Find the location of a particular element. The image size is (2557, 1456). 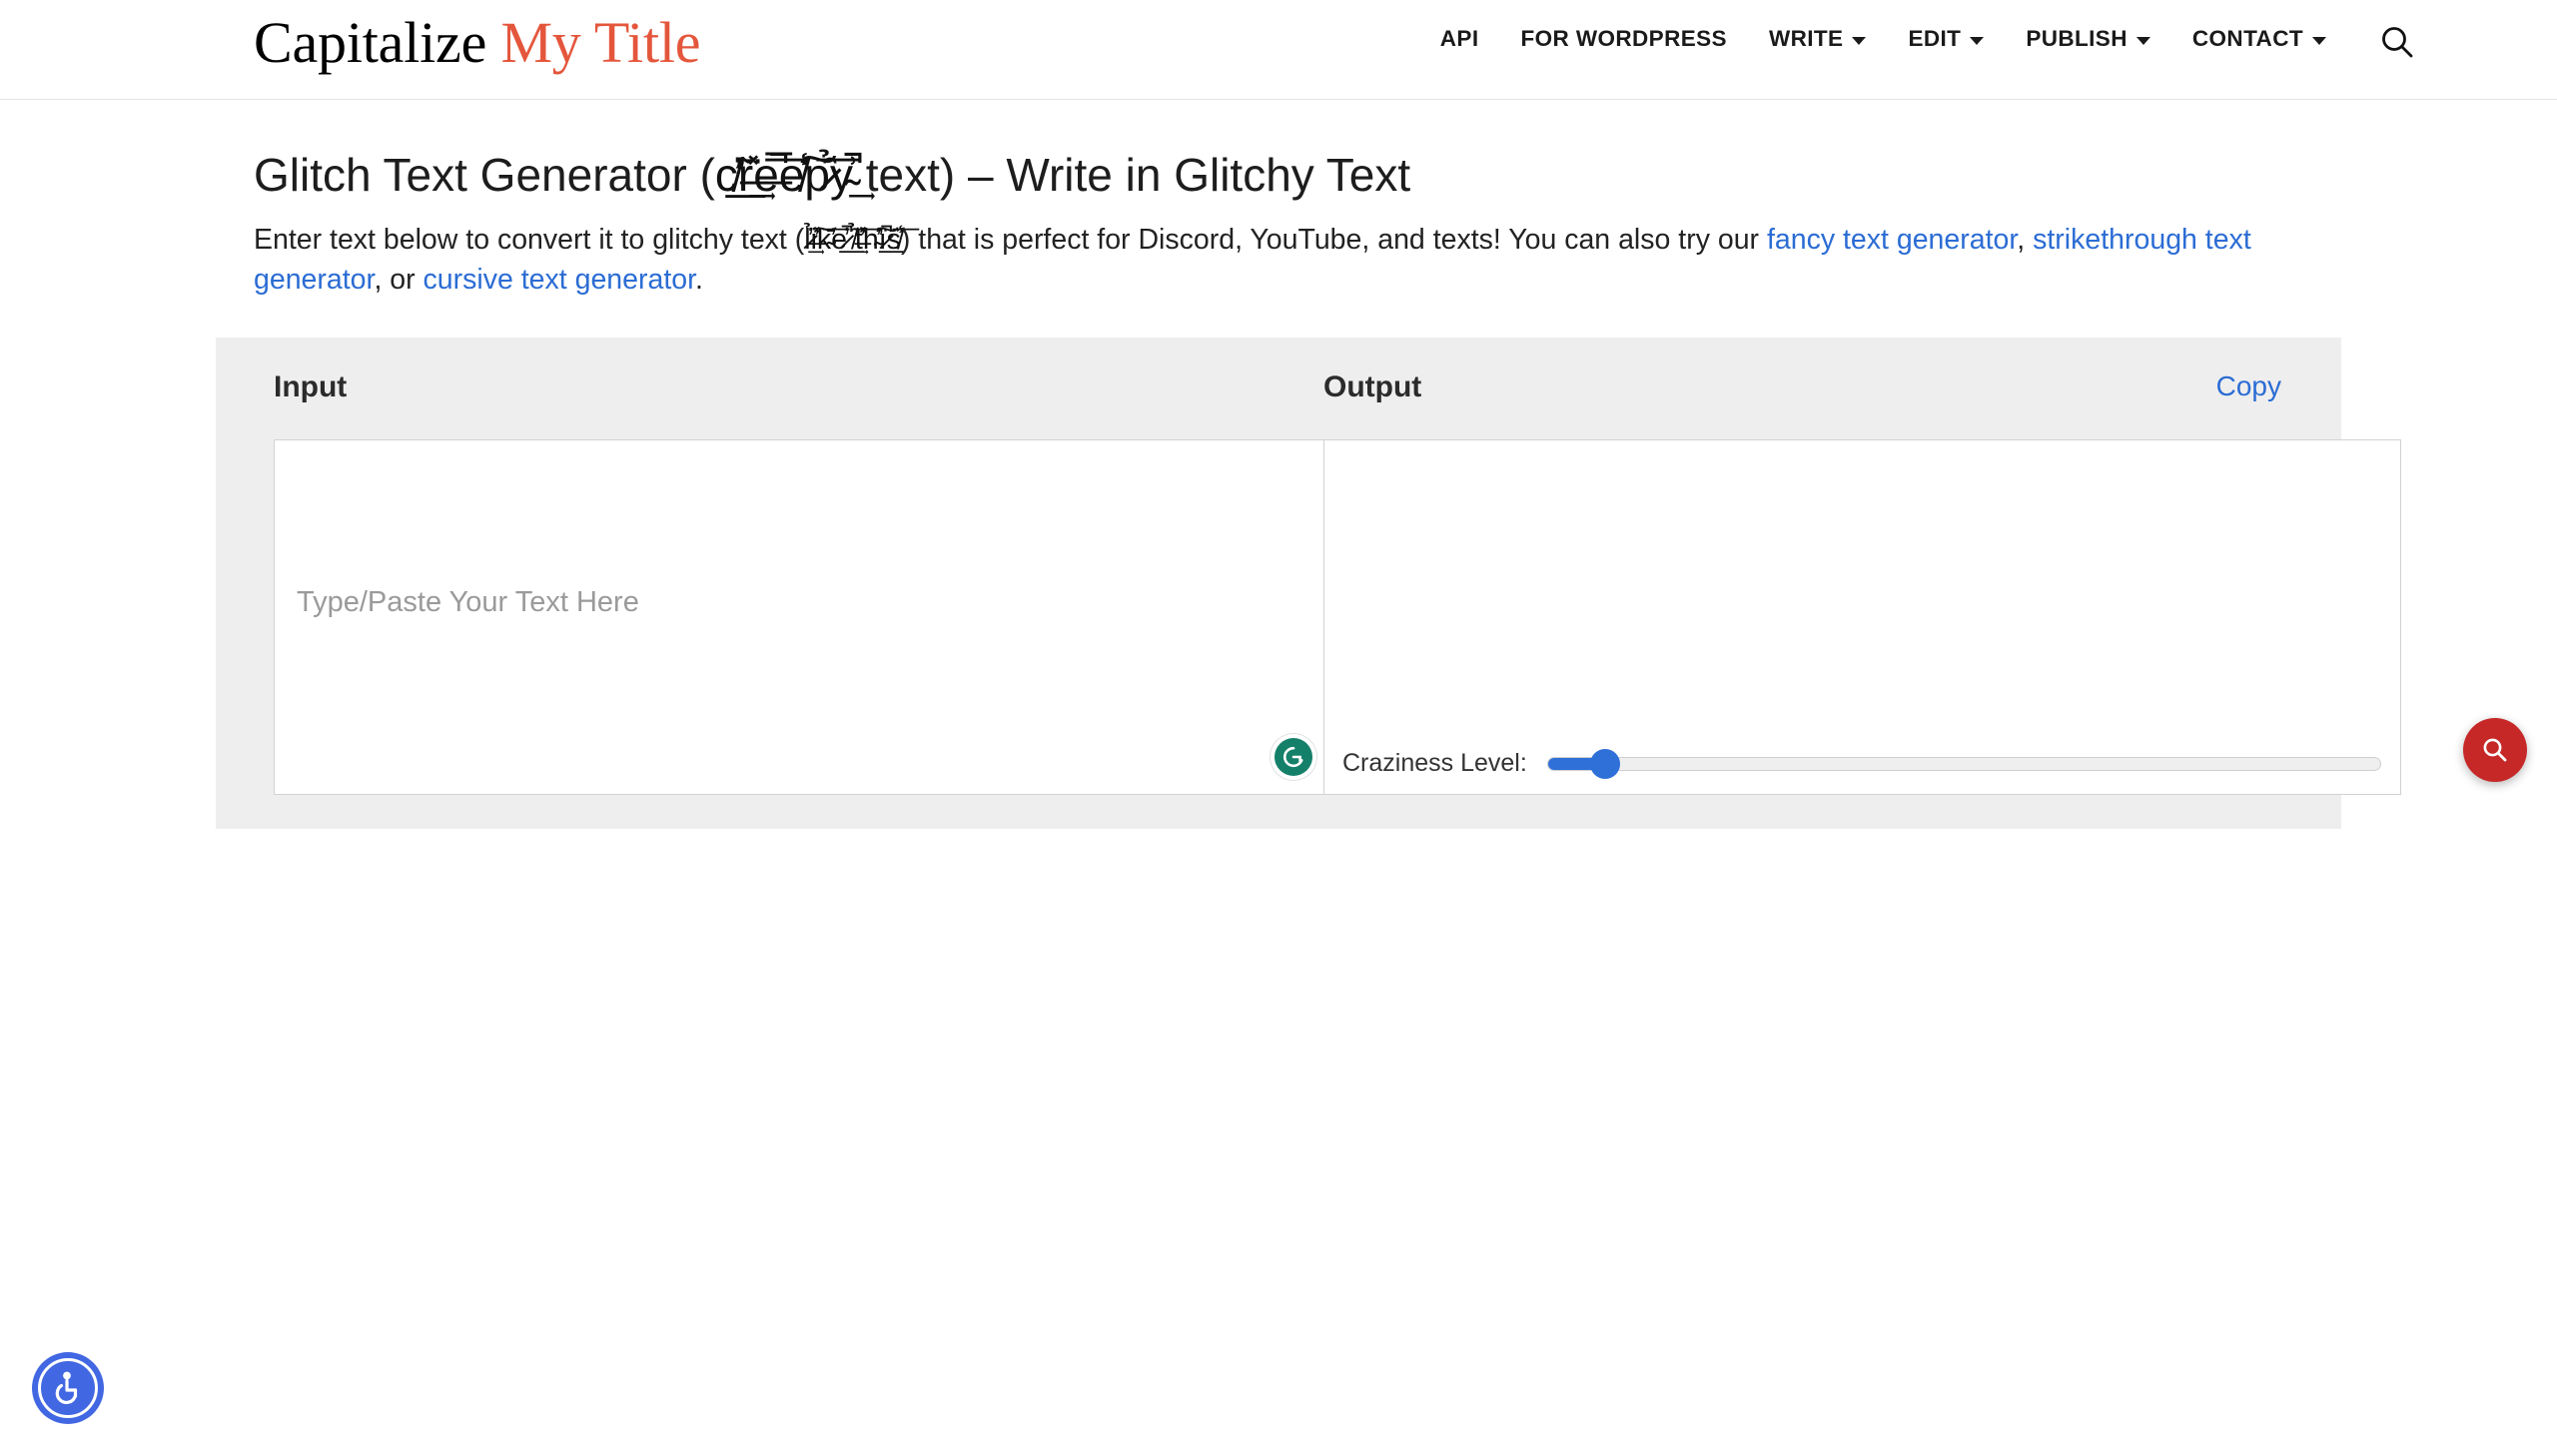

nav-item-contact: CONTACT is located at coordinates (2259, 39).